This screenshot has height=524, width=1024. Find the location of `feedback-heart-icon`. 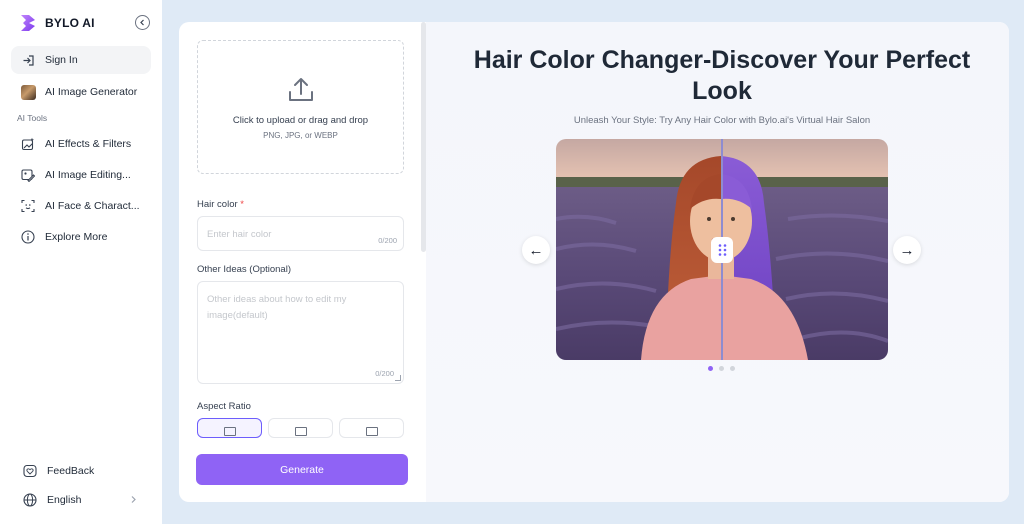

feedback-heart-icon is located at coordinates (30, 471).